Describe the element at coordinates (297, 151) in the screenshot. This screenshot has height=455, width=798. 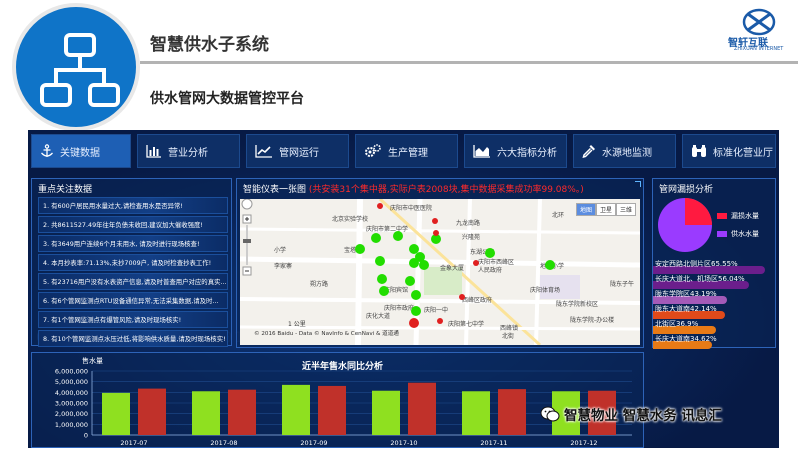
I see `nav-network-operation: 管网运行` at that location.